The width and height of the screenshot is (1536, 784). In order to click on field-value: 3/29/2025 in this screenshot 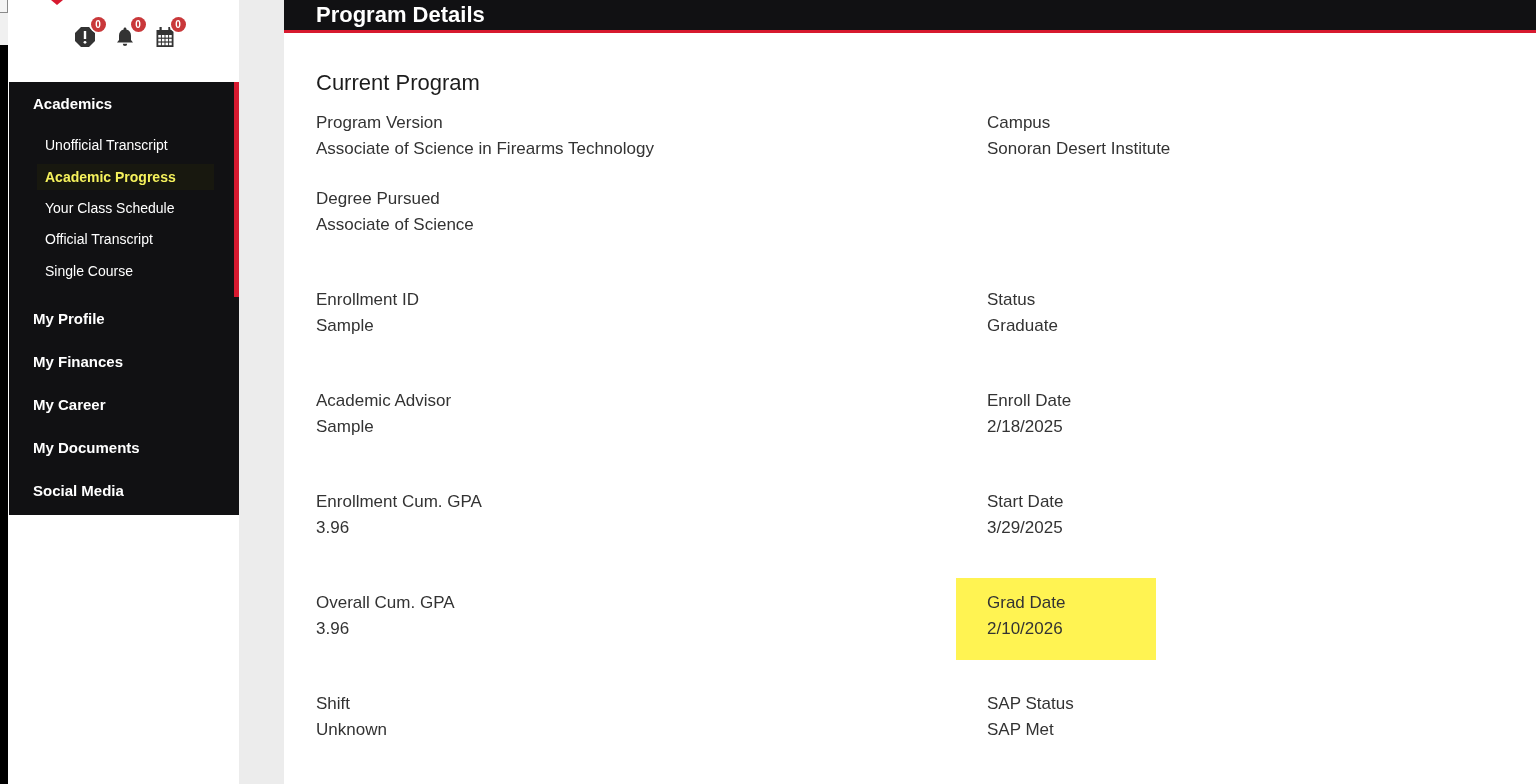, I will do `click(1025, 528)`.